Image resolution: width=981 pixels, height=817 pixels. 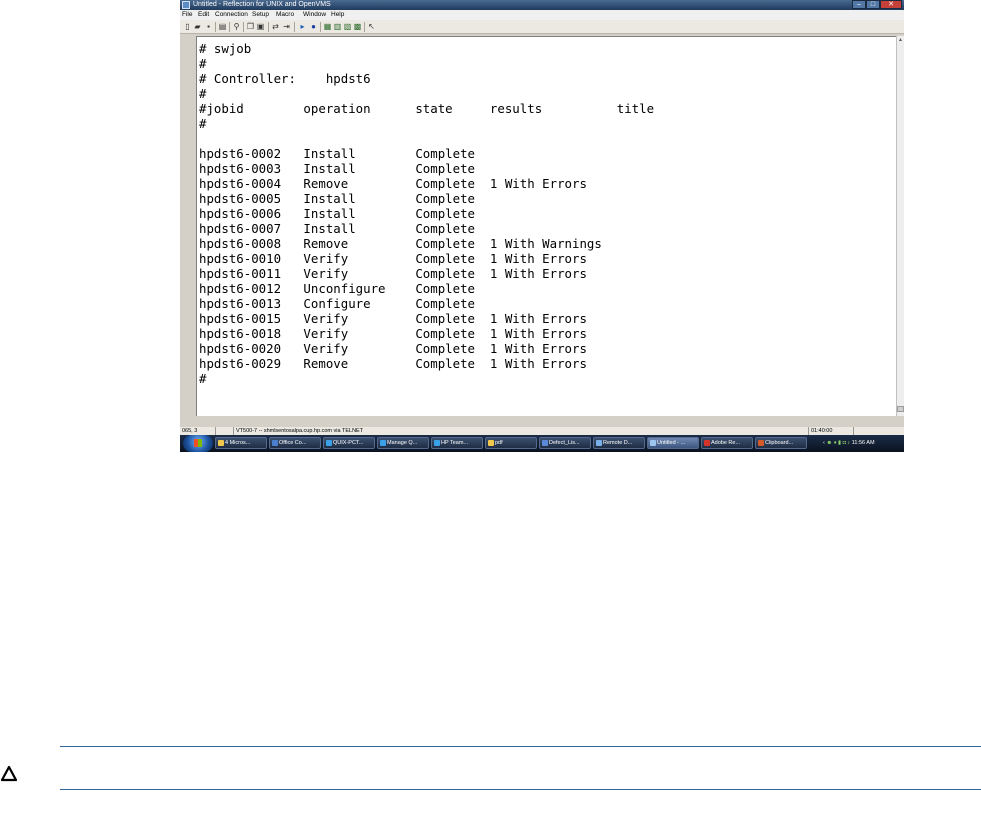 What do you see at coordinates (824, 443) in the screenshot?
I see `tray-expand-icon: ‹` at bounding box center [824, 443].